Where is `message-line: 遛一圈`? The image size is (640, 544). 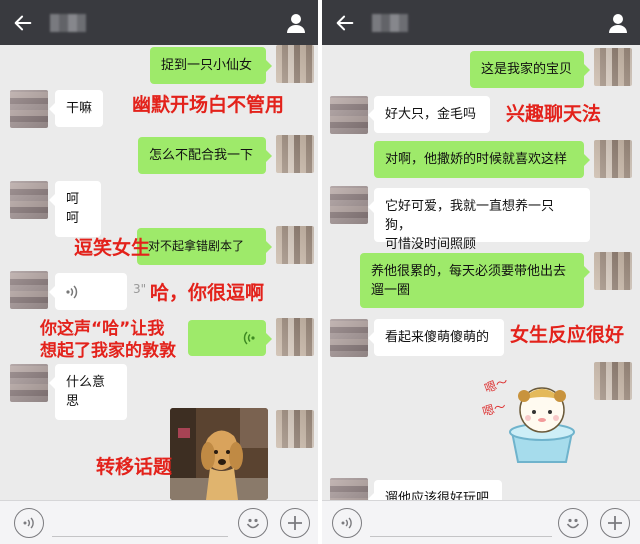
message-line: 遛一圈 is located at coordinates (391, 290).